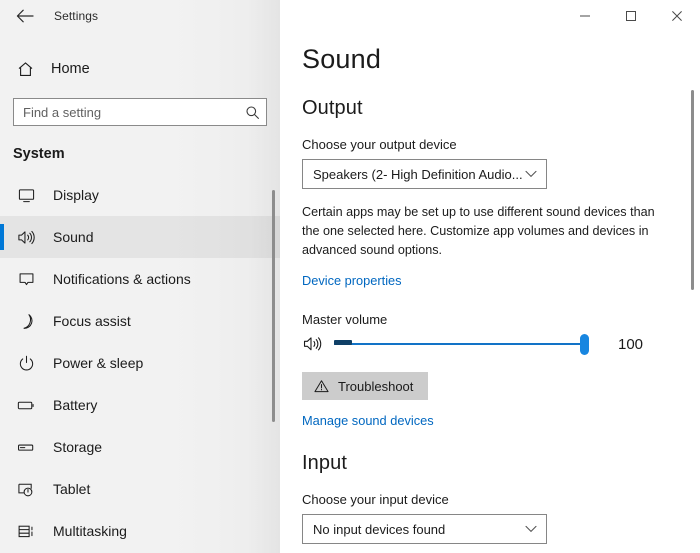 The height and width of the screenshot is (553, 700). I want to click on storage-icon, so click(26, 447).